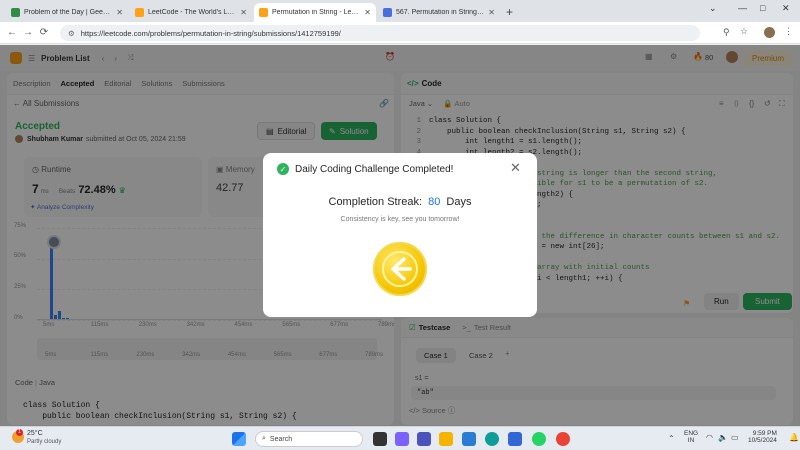 The height and width of the screenshot is (450, 800). What do you see at coordinates (380, 439) in the screenshot?
I see `task-view-icon` at bounding box center [380, 439].